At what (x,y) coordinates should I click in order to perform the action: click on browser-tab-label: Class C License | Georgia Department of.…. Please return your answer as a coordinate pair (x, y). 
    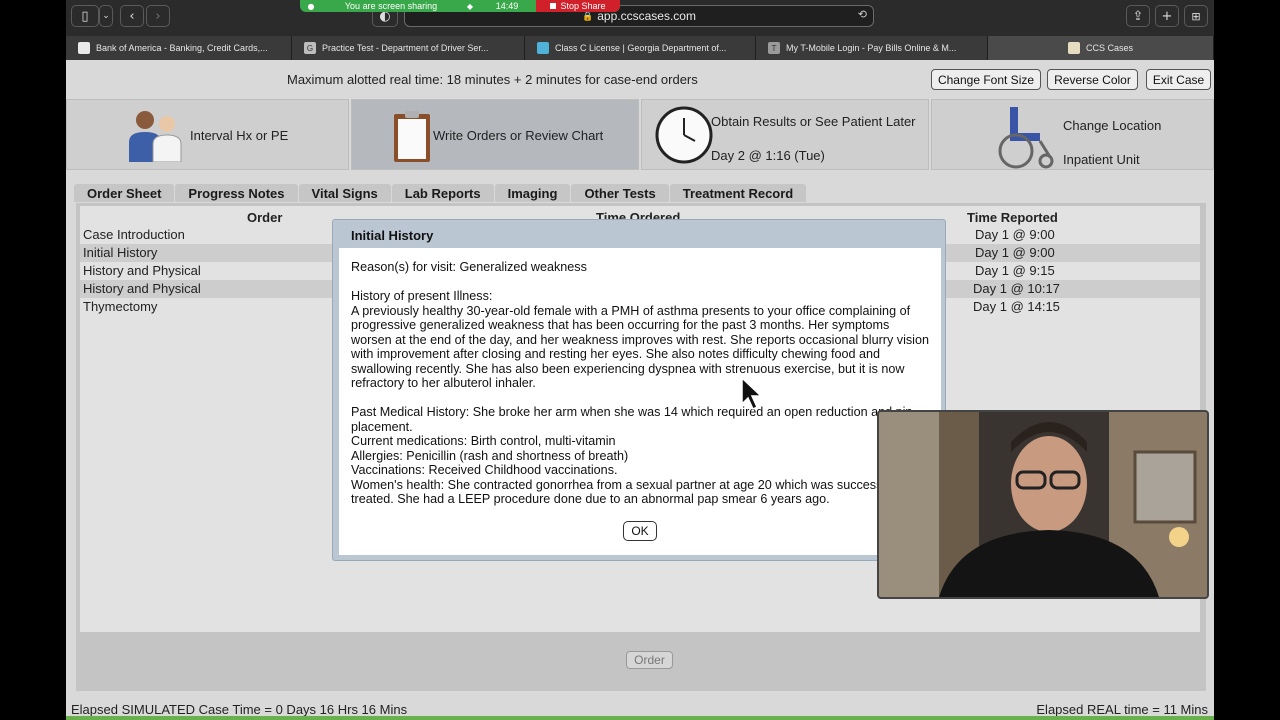
    Looking at the image, I should click on (641, 48).